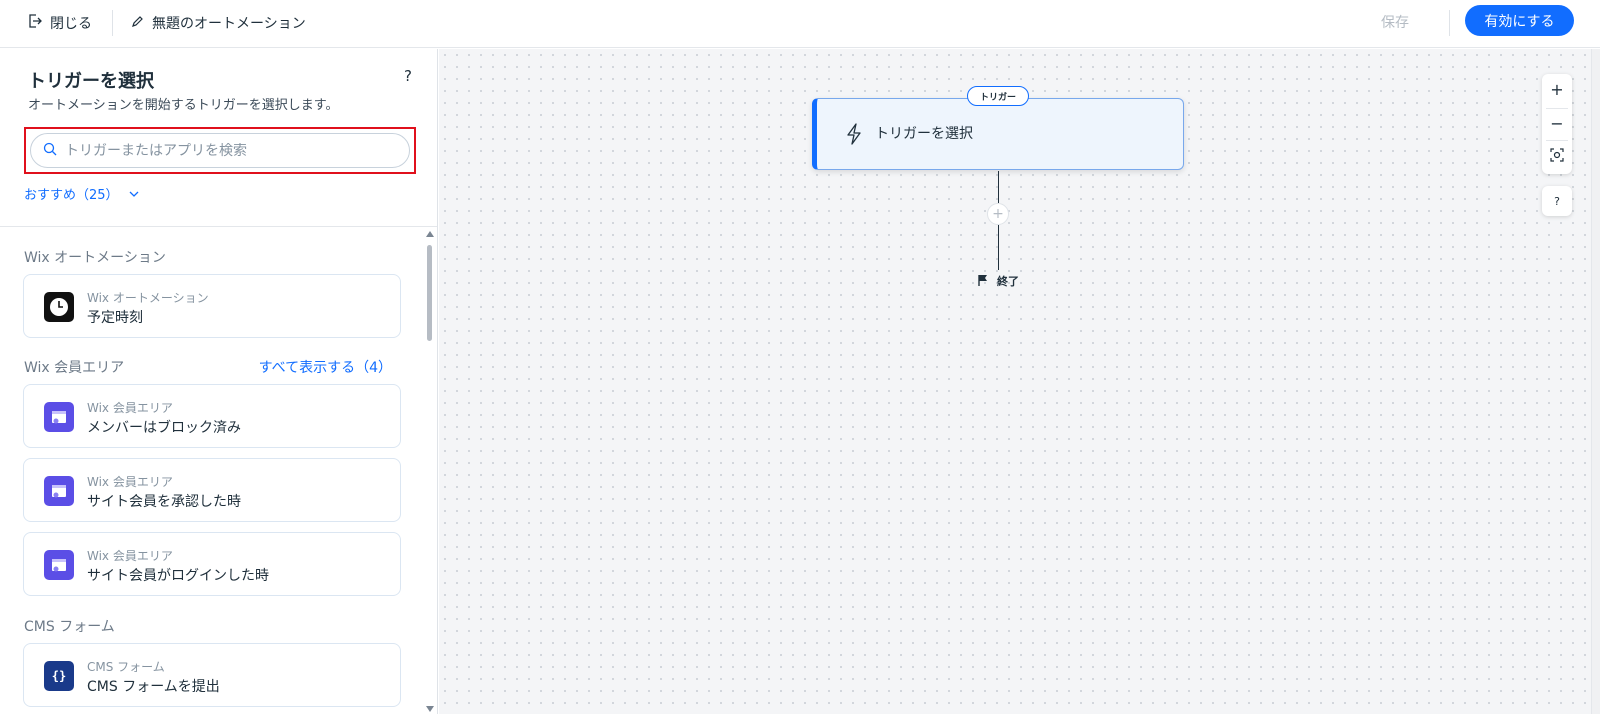 Image resolution: width=1600 pixels, height=714 pixels. Describe the element at coordinates (183, 105) in the screenshot. I see `panel-subtitle: オートメーションを開始するトリガーを選択します。` at that location.